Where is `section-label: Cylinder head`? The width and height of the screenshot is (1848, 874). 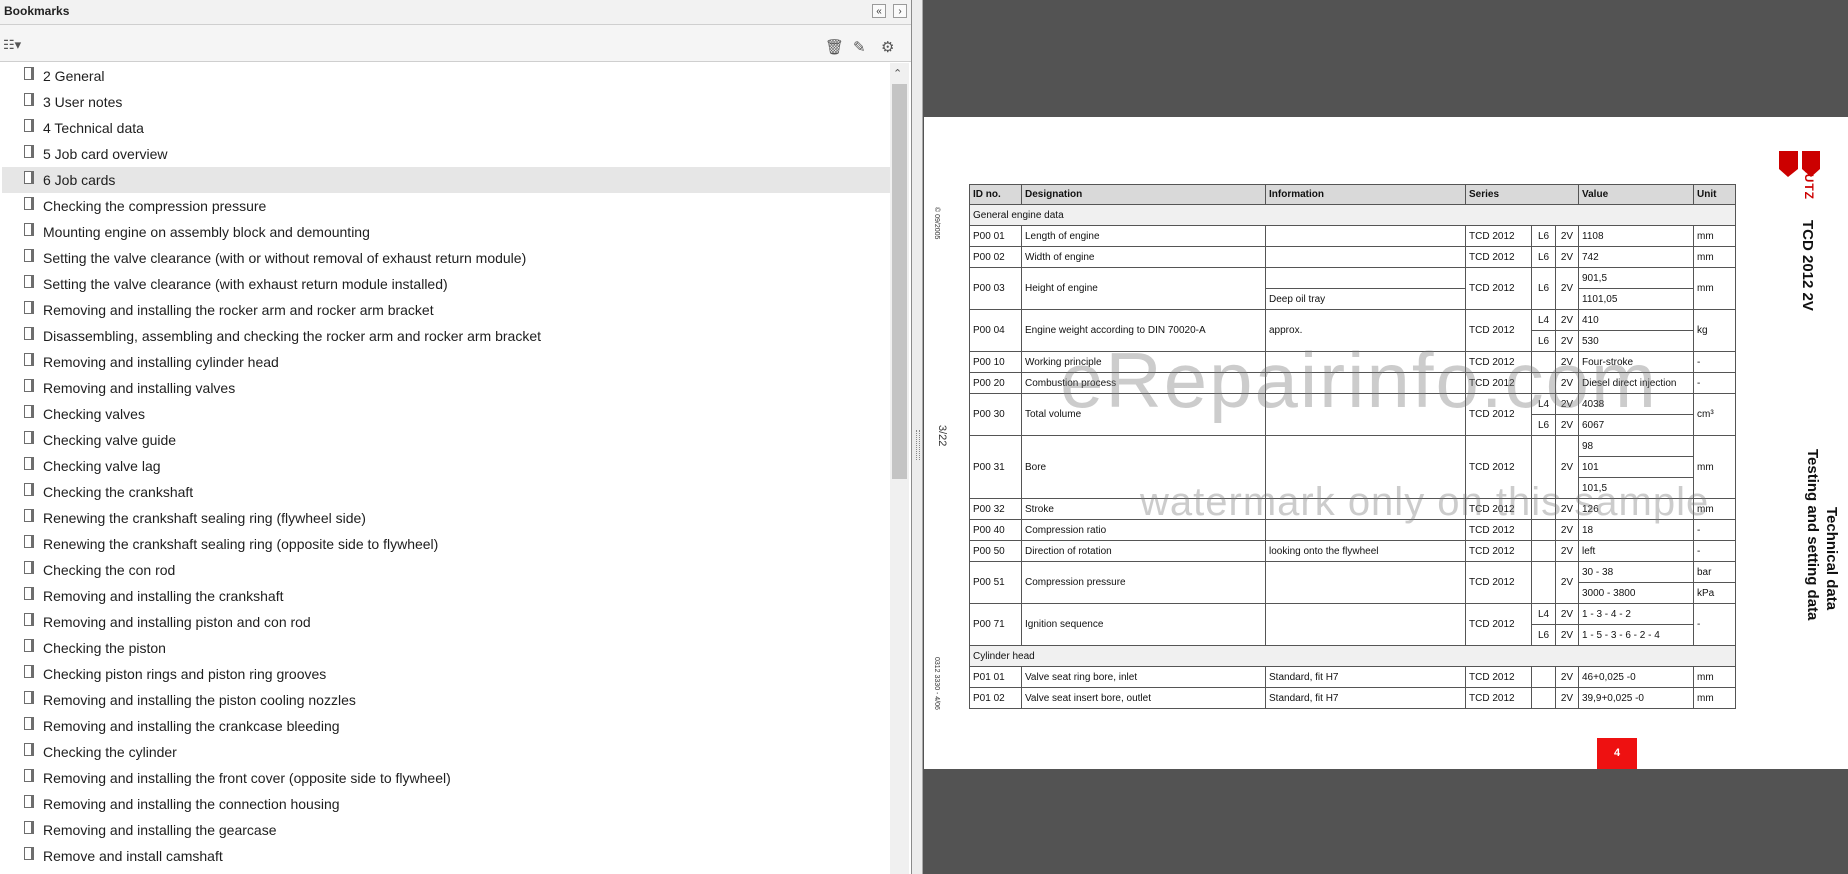
section-label: Cylinder head is located at coordinates (1352, 656).